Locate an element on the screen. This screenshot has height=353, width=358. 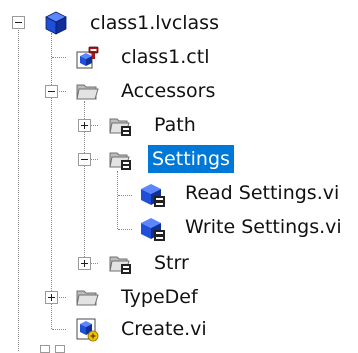
tree-item-label: Write Settings.vi is located at coordinates (263, 227).